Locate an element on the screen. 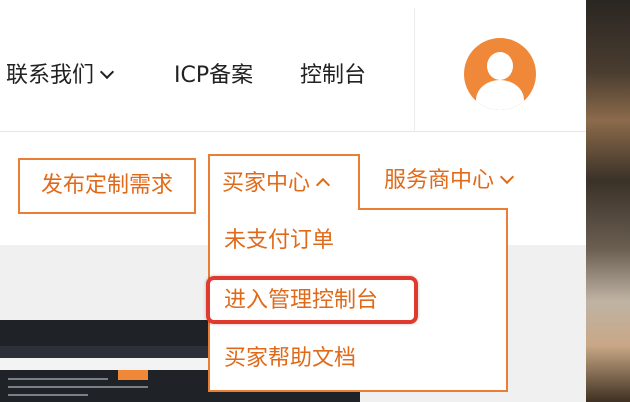 Image resolution: width=630 pixels, height=402 pixels. publish-custom-request-button: 发布定制需求 is located at coordinates (107, 186).